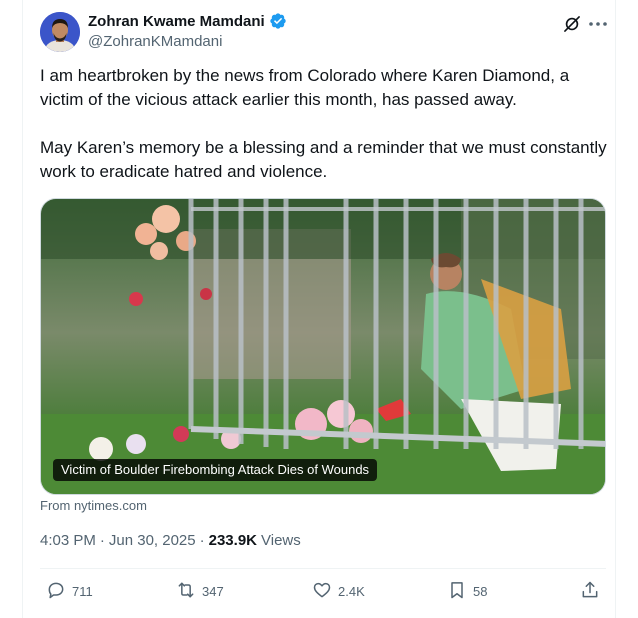 This screenshot has width=638, height=618. I want to click on tweet-time: 4:03 PM, so click(68, 540).